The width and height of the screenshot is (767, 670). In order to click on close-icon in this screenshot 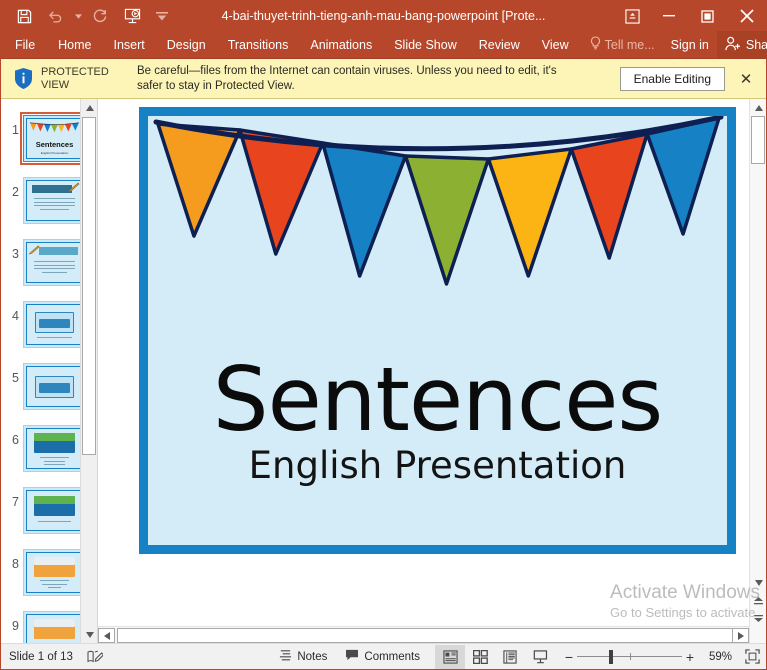, I will do `click(746, 16)`.